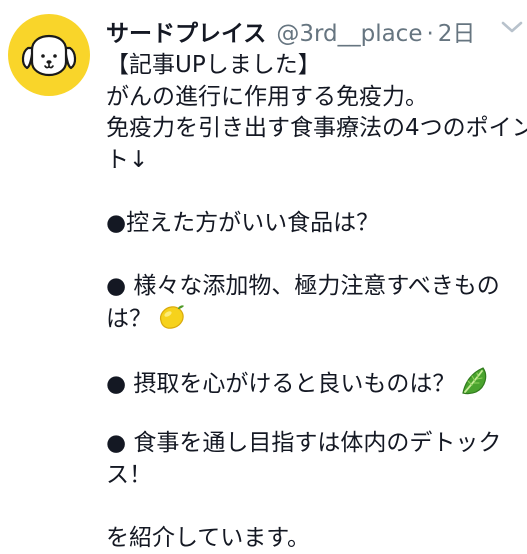  I want to click on leafy-green-emoji-icon, so click(475, 381).